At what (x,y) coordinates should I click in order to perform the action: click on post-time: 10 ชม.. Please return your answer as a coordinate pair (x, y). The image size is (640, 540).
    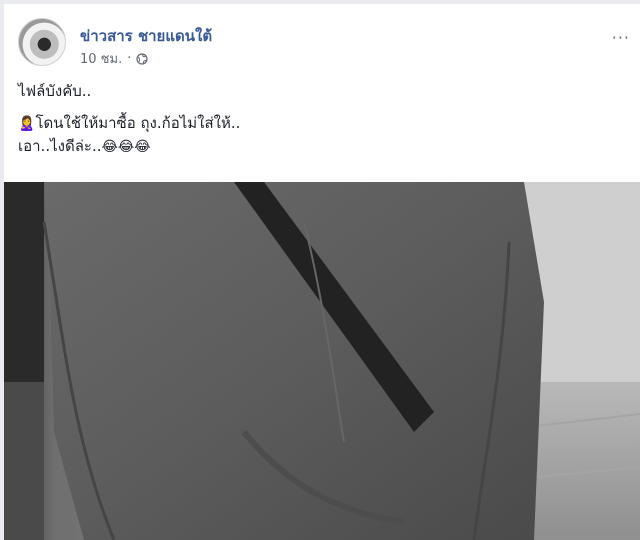
    Looking at the image, I should click on (101, 58).